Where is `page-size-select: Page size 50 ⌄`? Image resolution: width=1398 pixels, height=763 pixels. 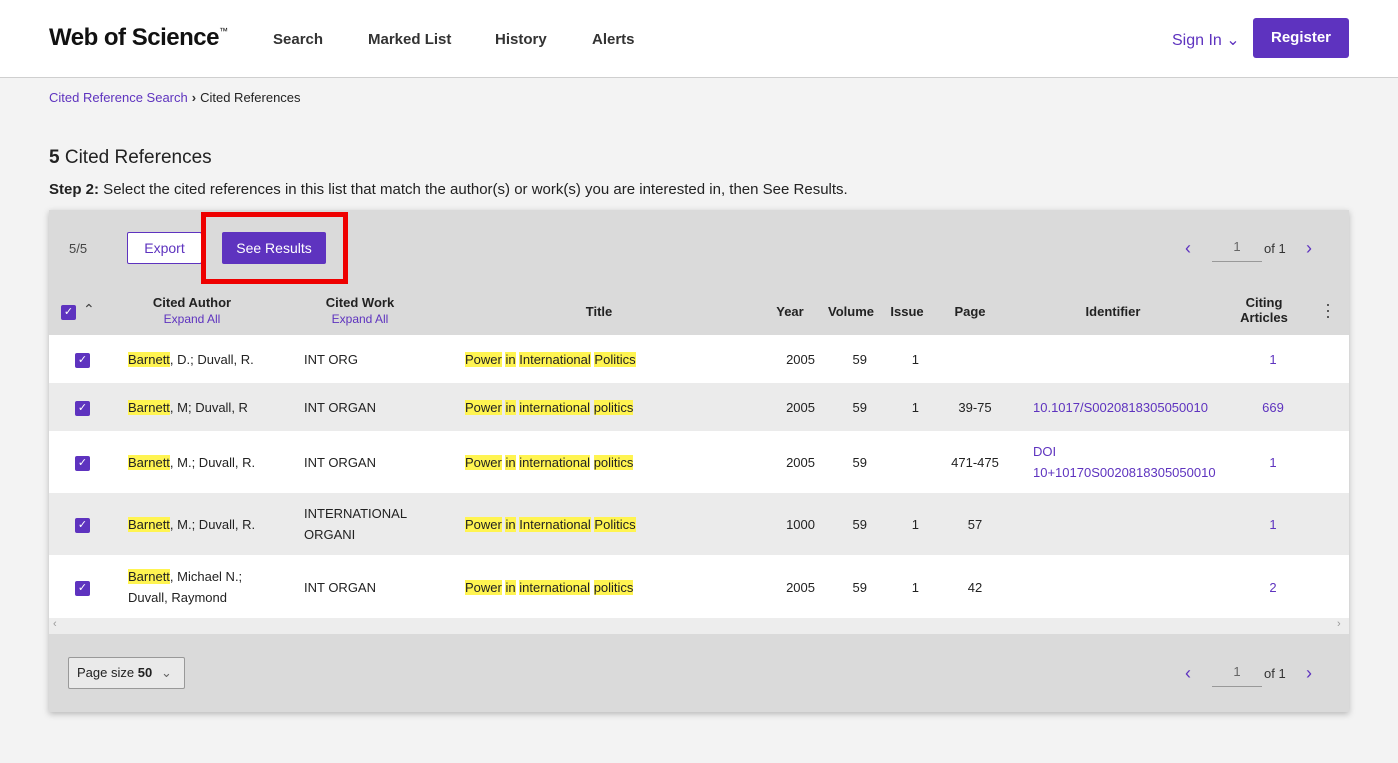
page-size-select: Page size 50 ⌄ is located at coordinates (126, 673).